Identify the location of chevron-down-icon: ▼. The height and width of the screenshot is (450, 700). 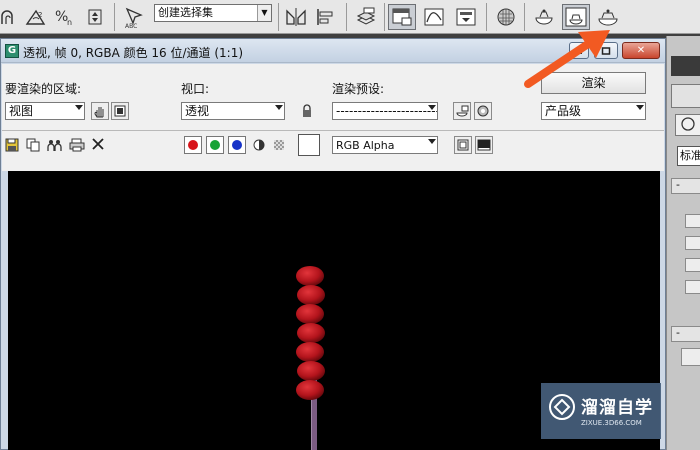
(264, 13).